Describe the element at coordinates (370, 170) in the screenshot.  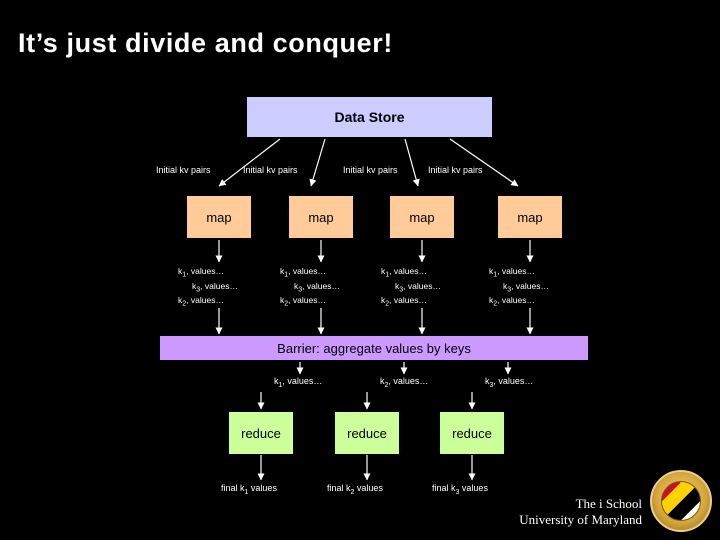
I see `input-label-3: Initial kv pairs` at that location.